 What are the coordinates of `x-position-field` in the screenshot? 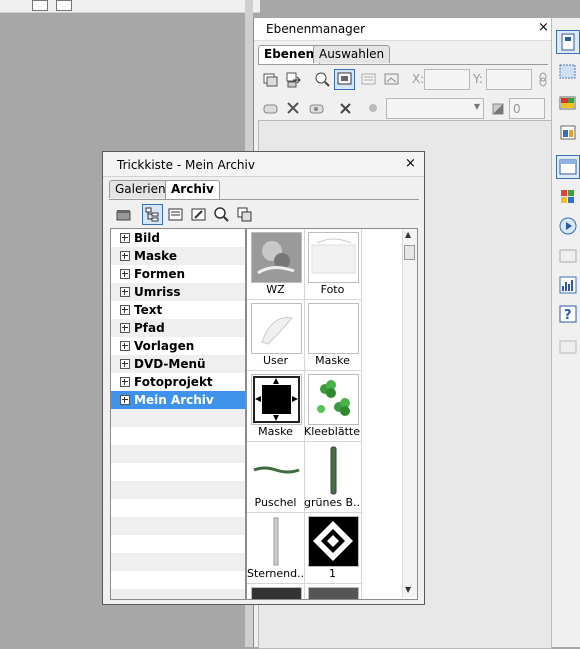 It's located at (447, 79).